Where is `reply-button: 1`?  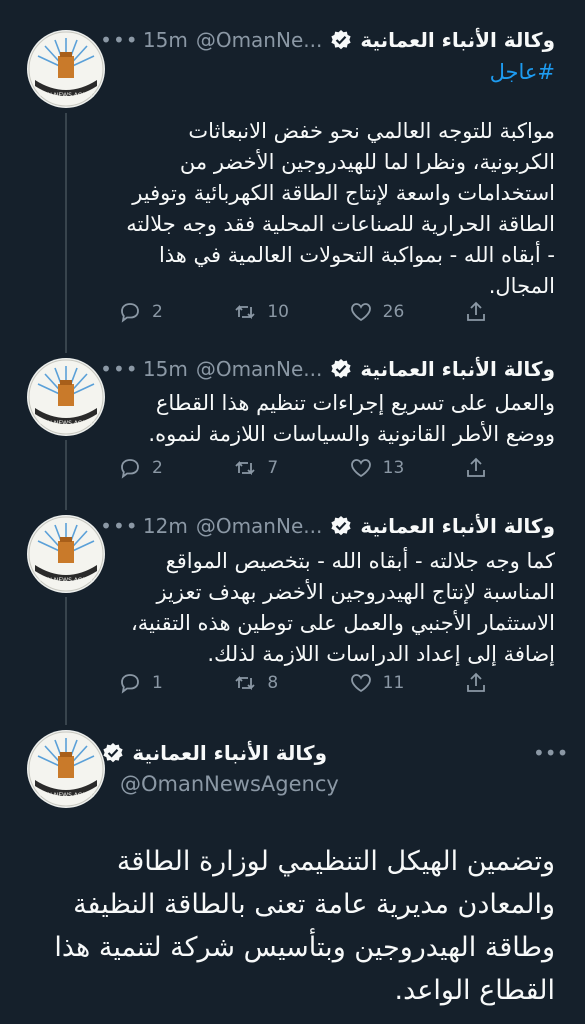 reply-button: 1 is located at coordinates (148, 683).